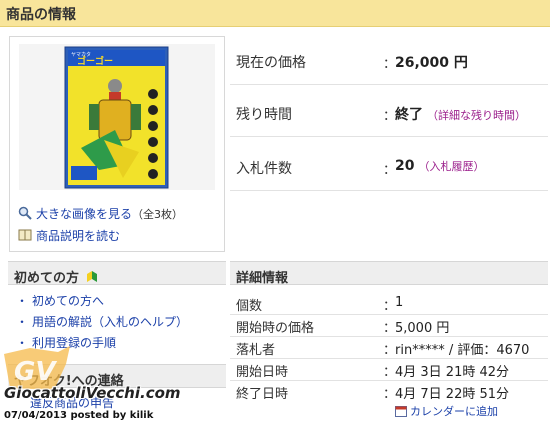 The height and width of the screenshot is (425, 550). Describe the element at coordinates (117, 273) in the screenshot. I see `beginner-section-header: 初めての方` at that location.